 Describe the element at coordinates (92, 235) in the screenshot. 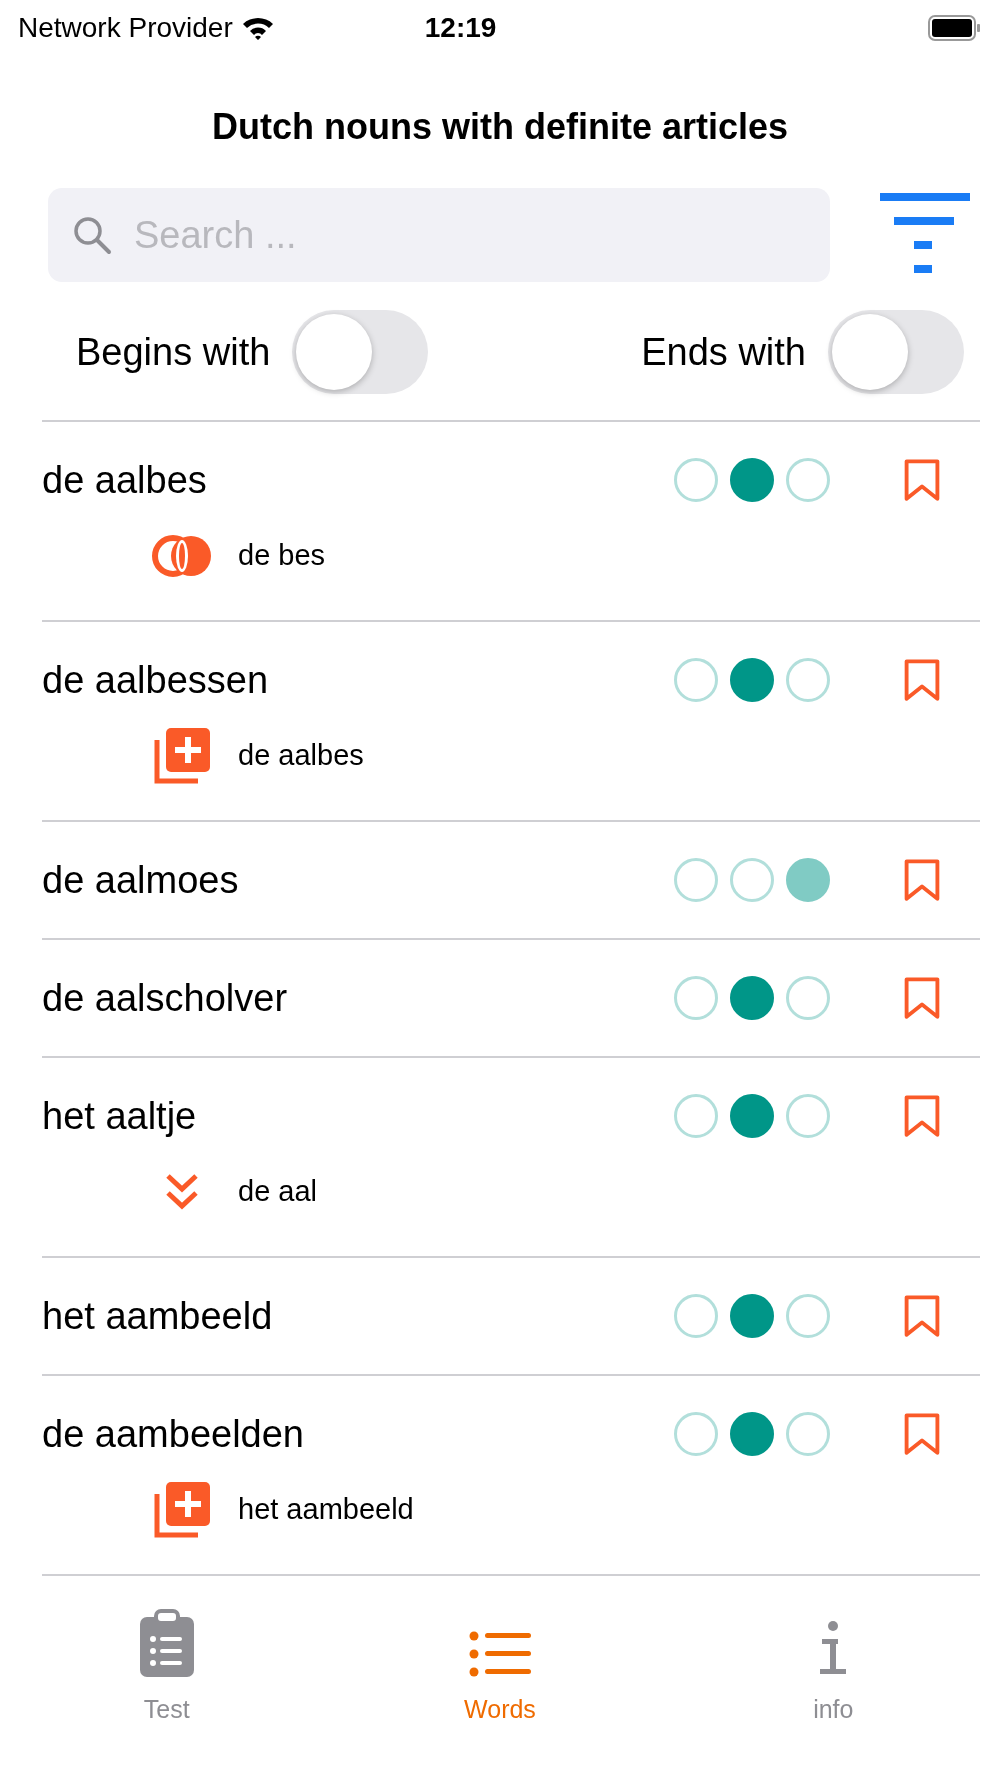

I see `search-icon` at that location.